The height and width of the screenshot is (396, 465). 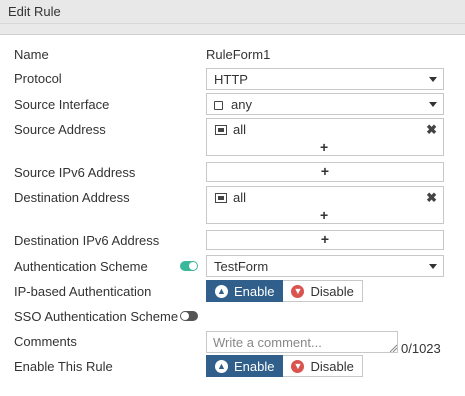 What do you see at coordinates (254, 366) in the screenshot?
I see `rule-enable-label: Enable` at bounding box center [254, 366].